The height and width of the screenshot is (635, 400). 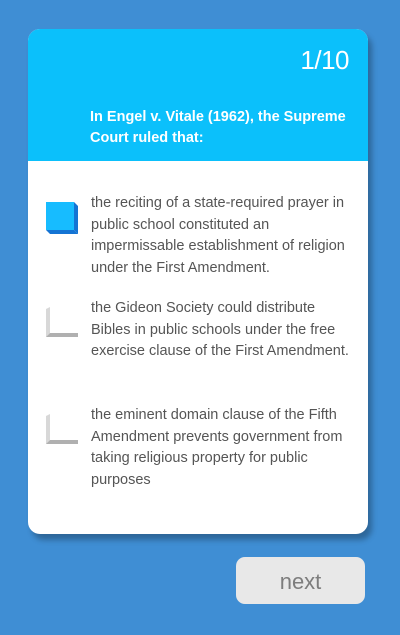 What do you see at coordinates (300, 580) in the screenshot?
I see `next-button: next` at bounding box center [300, 580].